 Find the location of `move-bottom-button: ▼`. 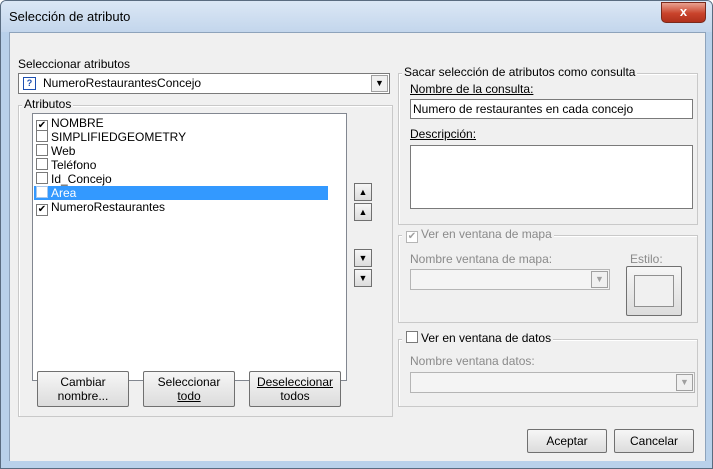

move-bottom-button: ▼ is located at coordinates (363, 278).